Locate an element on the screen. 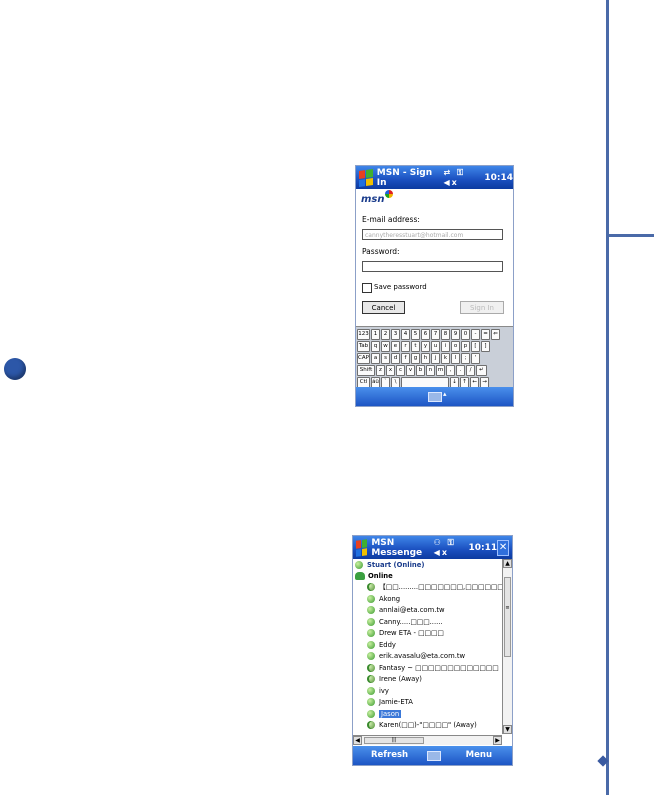  keyboard-key: 4 is located at coordinates (405, 334).